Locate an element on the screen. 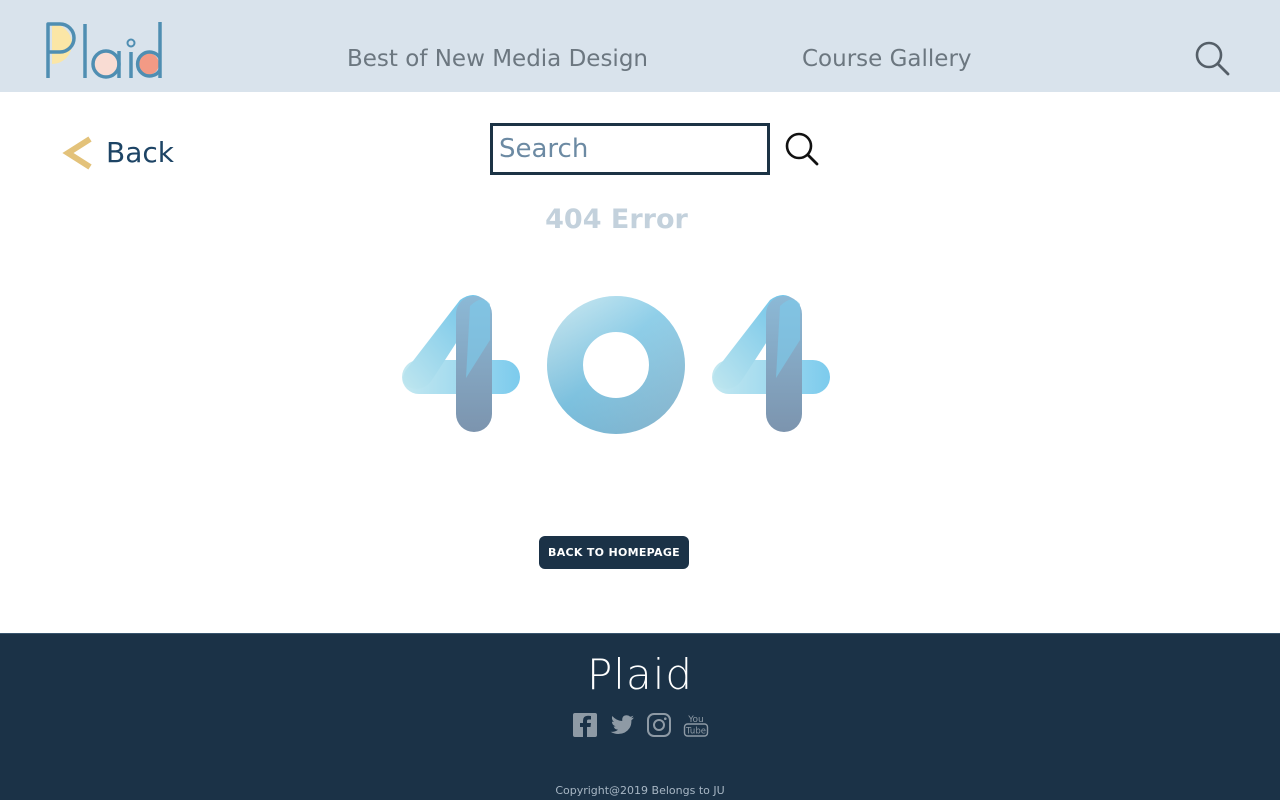  logo: Plaid is located at coordinates (105, 50).